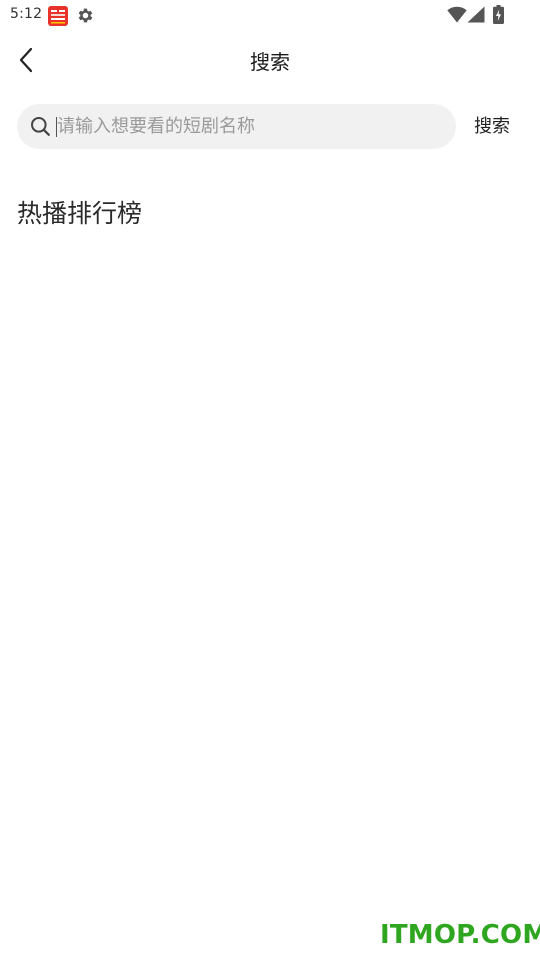 The width and height of the screenshot is (540, 960). Describe the element at coordinates (460, 935) in the screenshot. I see `watermark-text: ITMOP.COM` at that location.